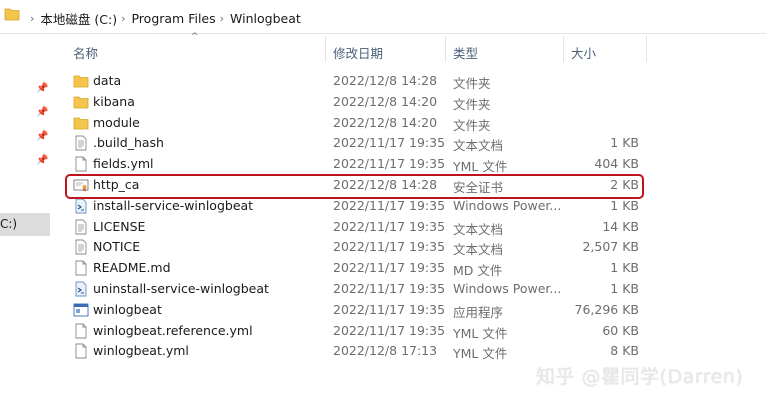 This screenshot has width=766, height=408. What do you see at coordinates (583, 52) in the screenshot?
I see `column-header-size: 大小` at bounding box center [583, 52].